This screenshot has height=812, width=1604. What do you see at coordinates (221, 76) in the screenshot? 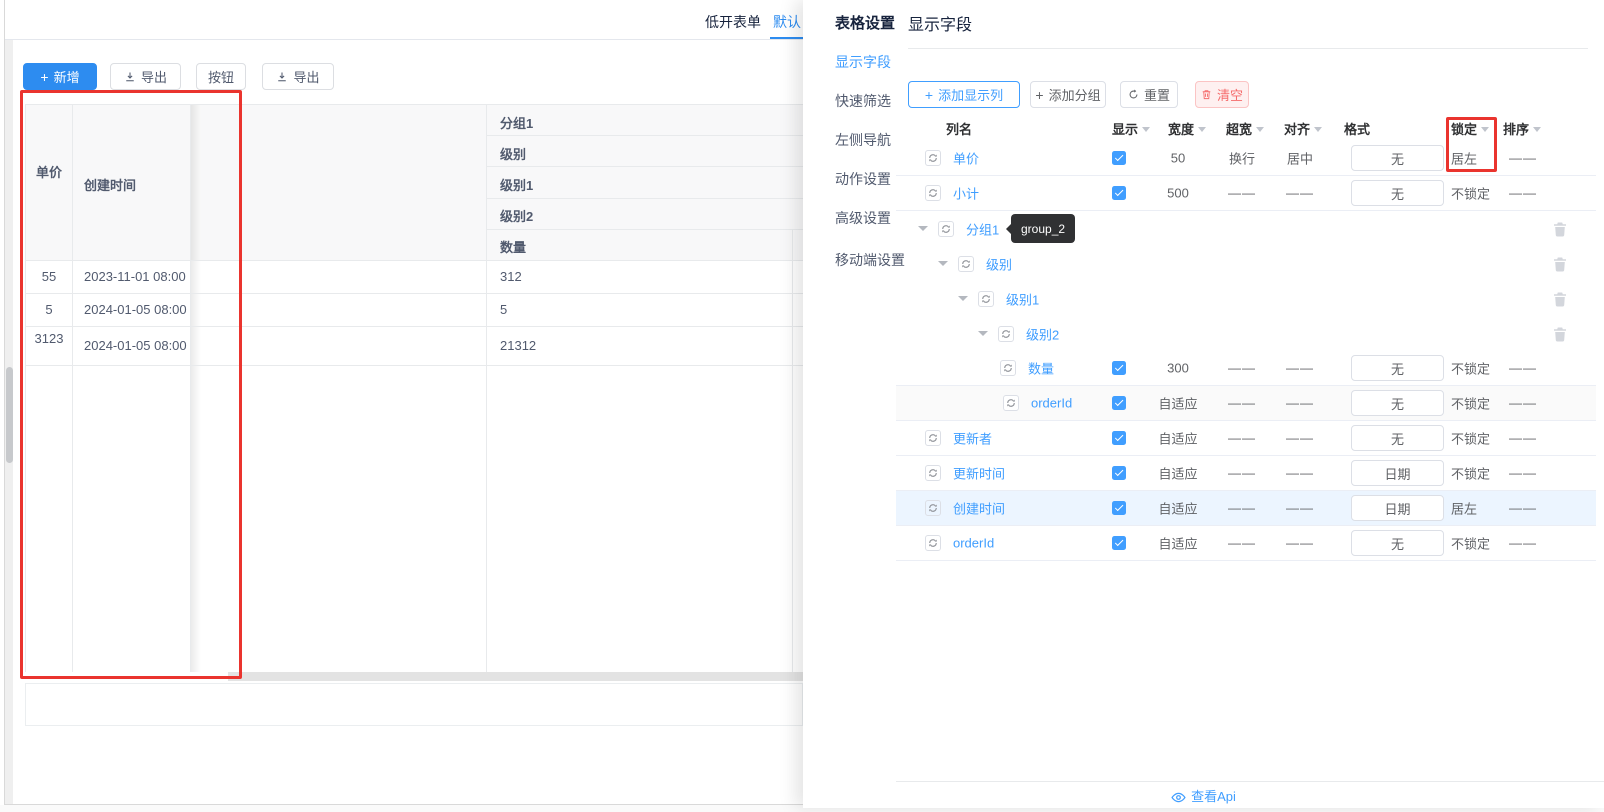
I see `generic-button: 按钮` at bounding box center [221, 76].